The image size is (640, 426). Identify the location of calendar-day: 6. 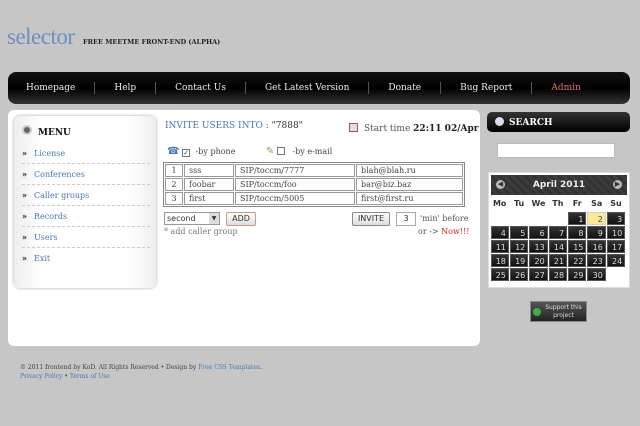
(538, 232).